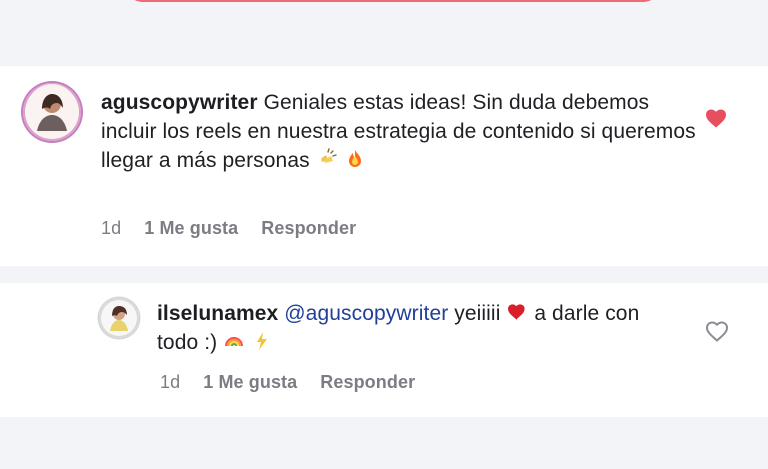  Describe the element at coordinates (384, 29) in the screenshot. I see `top-area` at that location.